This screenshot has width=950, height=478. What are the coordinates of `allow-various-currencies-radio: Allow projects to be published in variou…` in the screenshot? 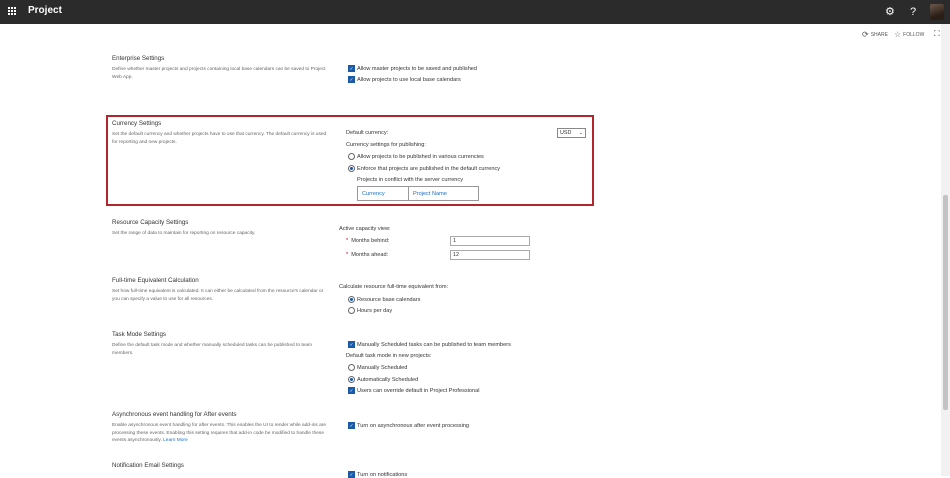 It's located at (416, 156).